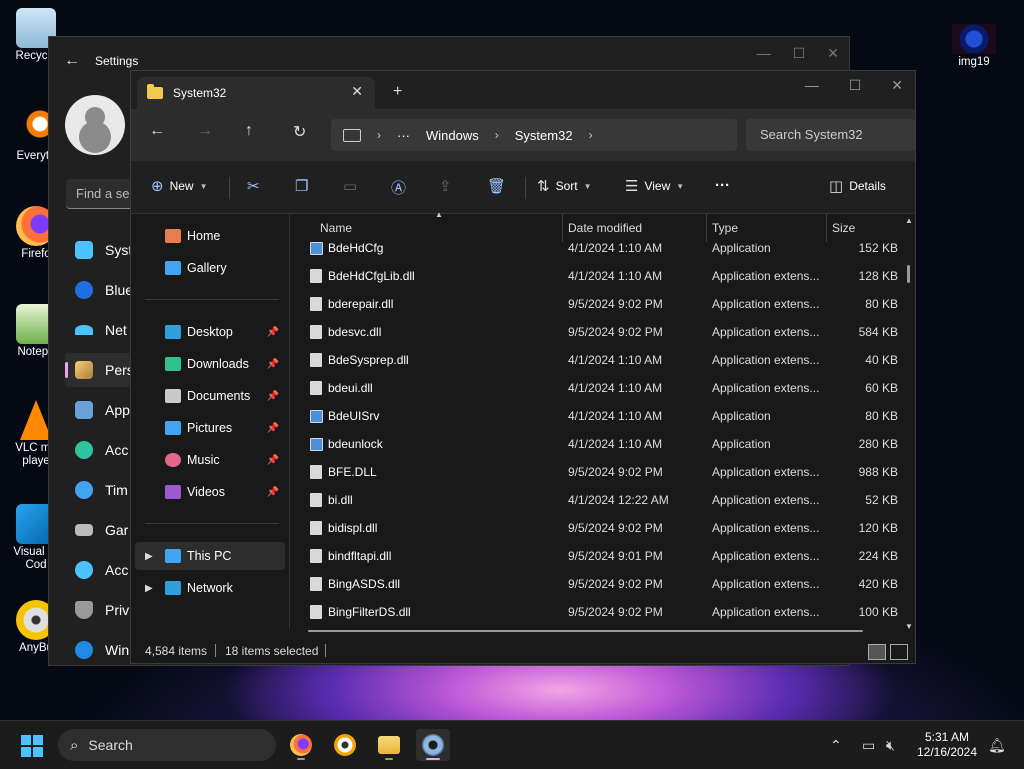 The width and height of the screenshot is (1024, 769). What do you see at coordinates (605, 228) in the screenshot?
I see `column-date-modified: Date modified` at bounding box center [605, 228].